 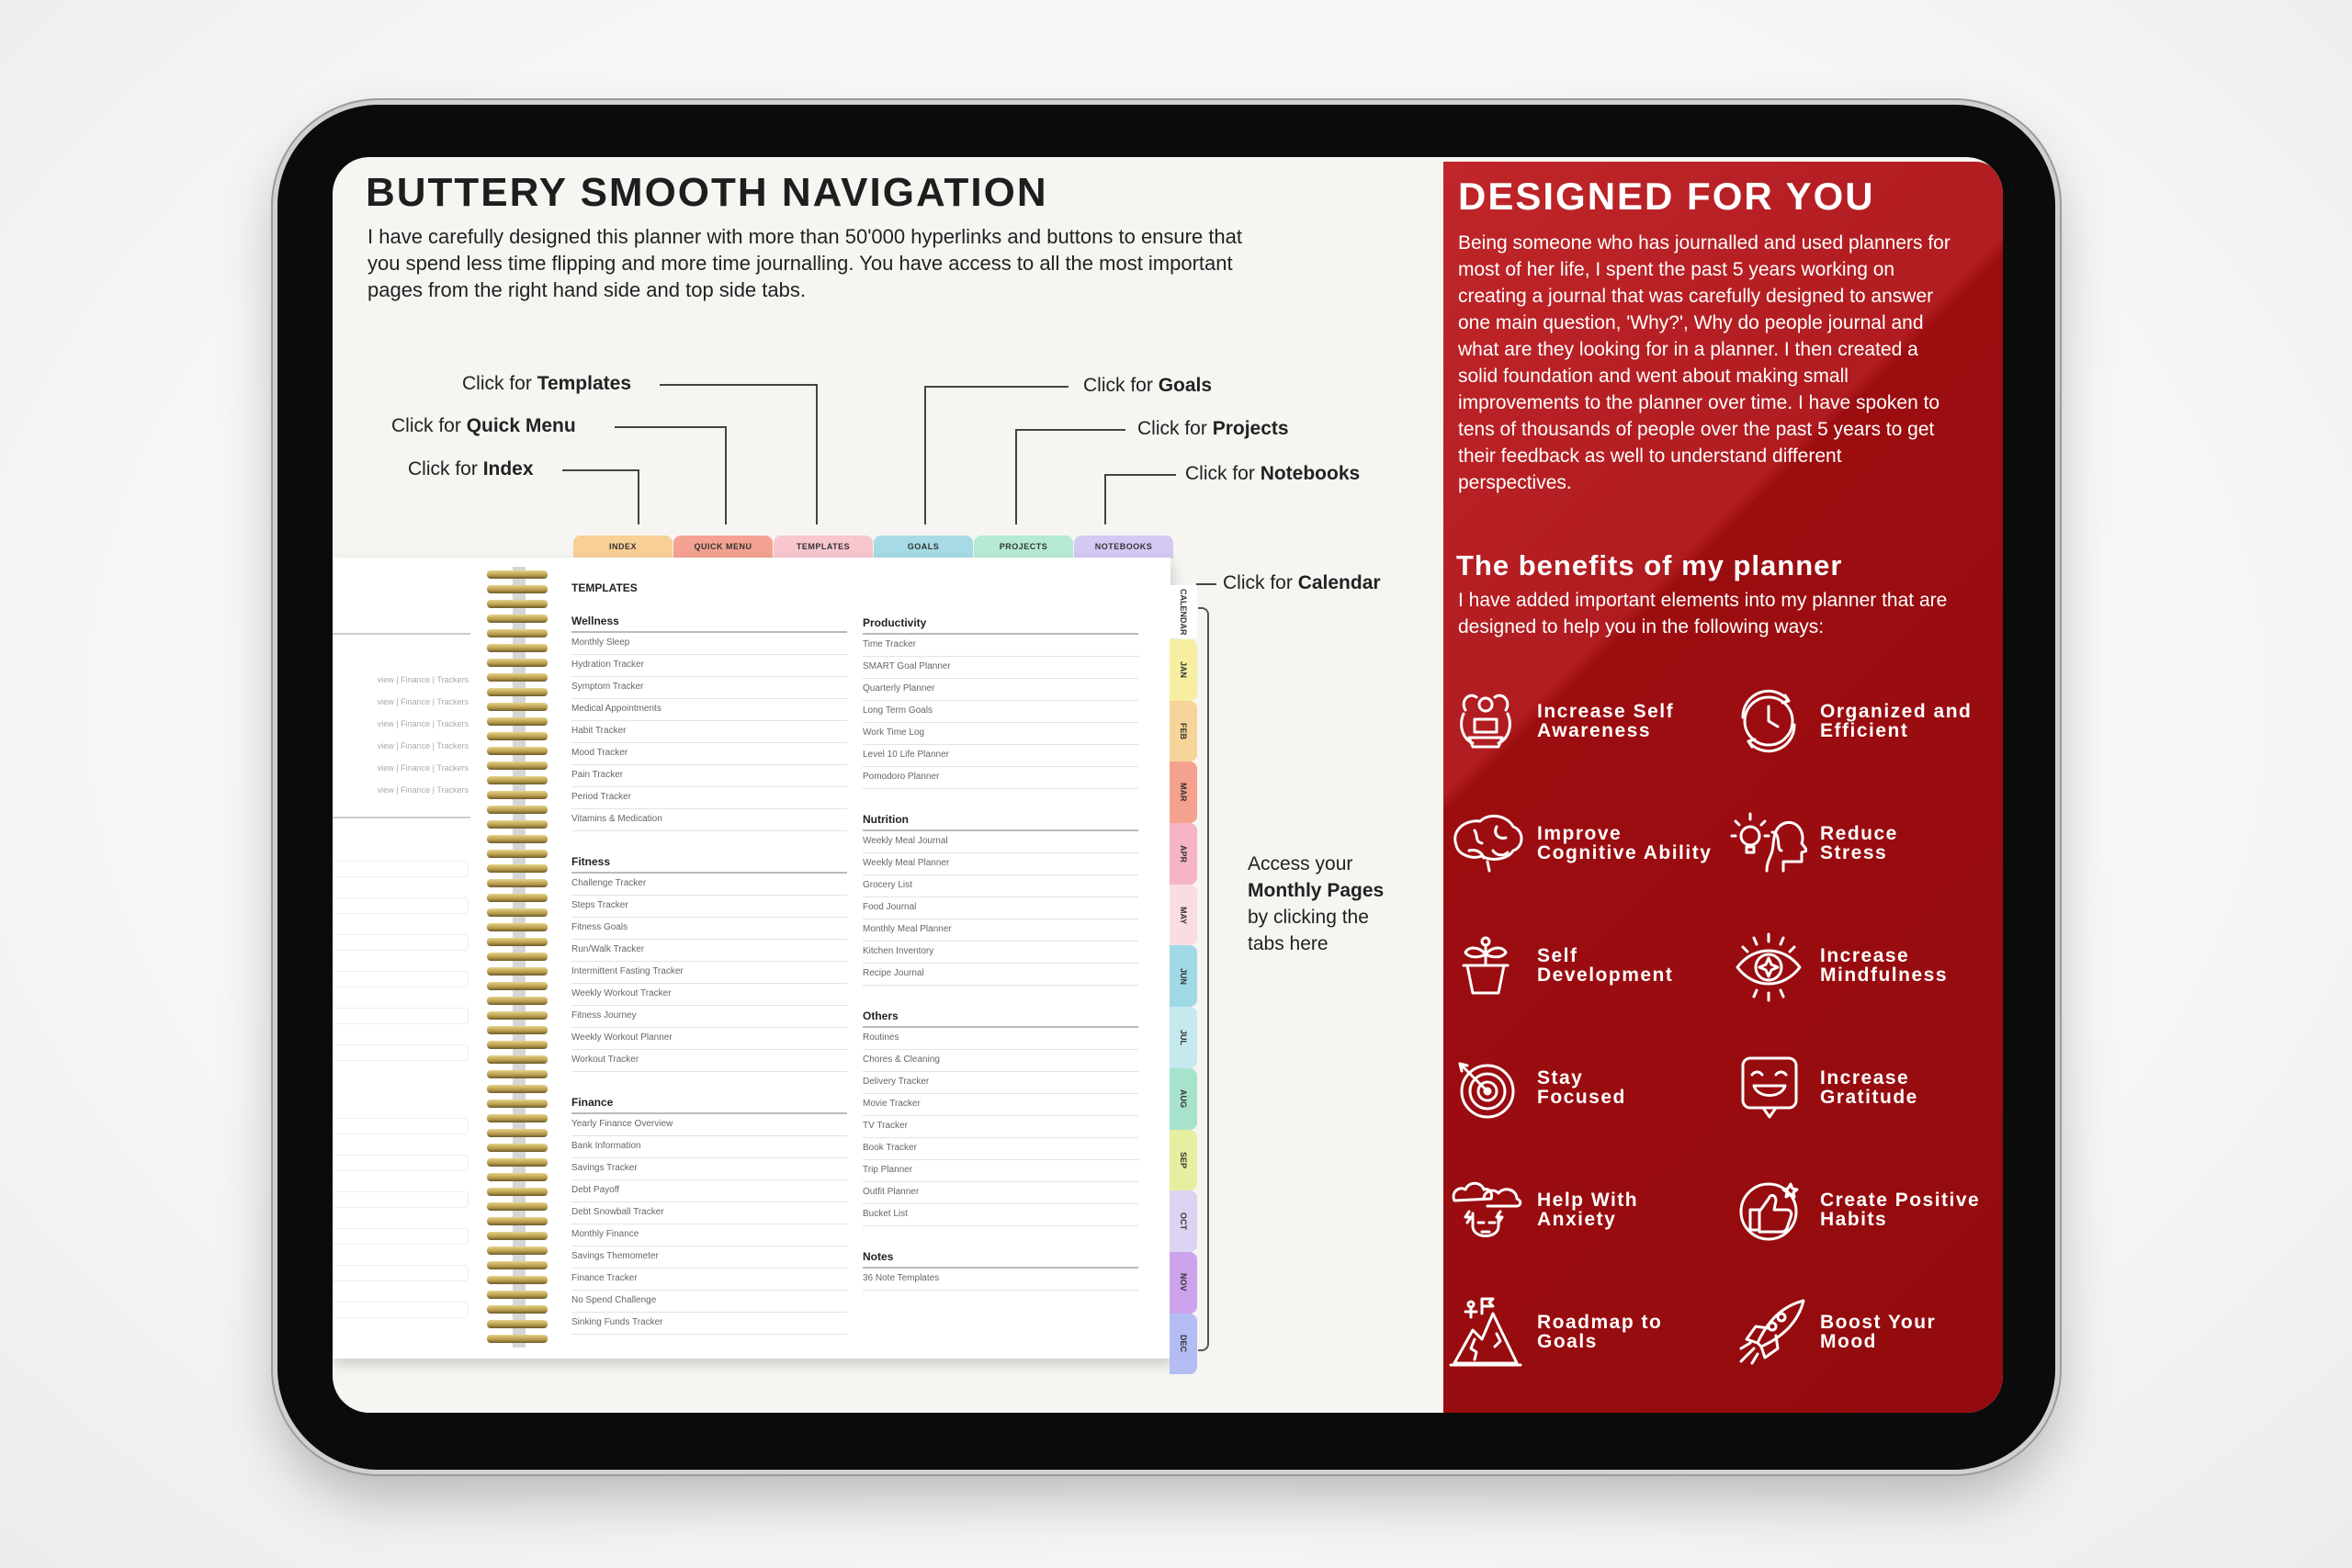 What do you see at coordinates (1000, 1105) in the screenshot?
I see `template-link: Movie Tracker` at bounding box center [1000, 1105].